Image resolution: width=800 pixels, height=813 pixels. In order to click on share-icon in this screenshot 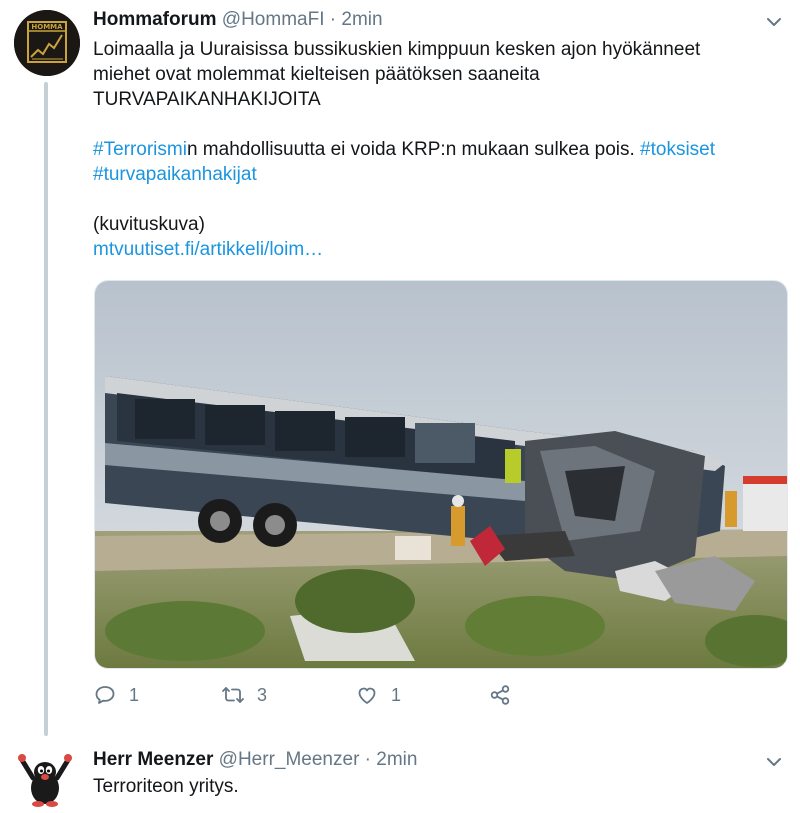, I will do `click(500, 695)`.